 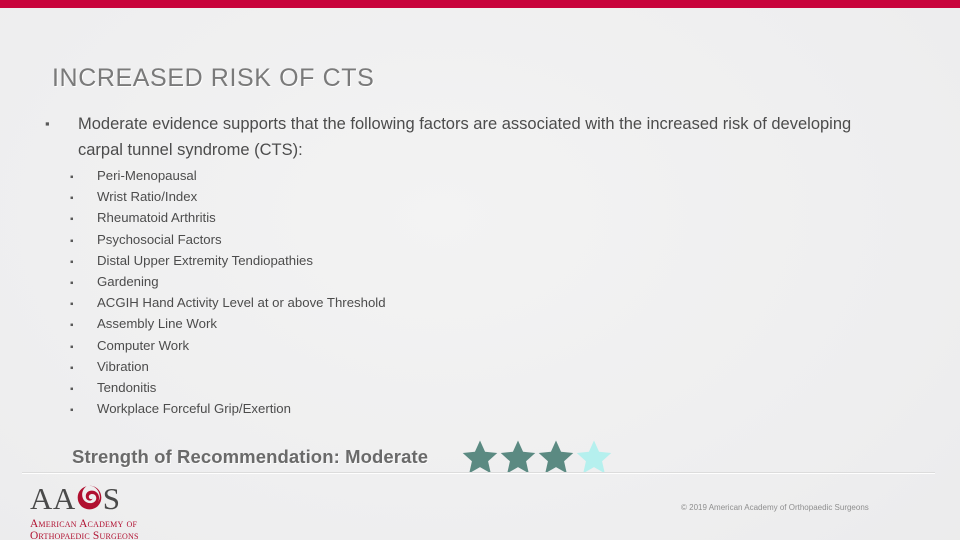 What do you see at coordinates (420, 260) in the screenshot?
I see `list-item: ▪ Distal Upper Extremity Tendiopathies` at bounding box center [420, 260].